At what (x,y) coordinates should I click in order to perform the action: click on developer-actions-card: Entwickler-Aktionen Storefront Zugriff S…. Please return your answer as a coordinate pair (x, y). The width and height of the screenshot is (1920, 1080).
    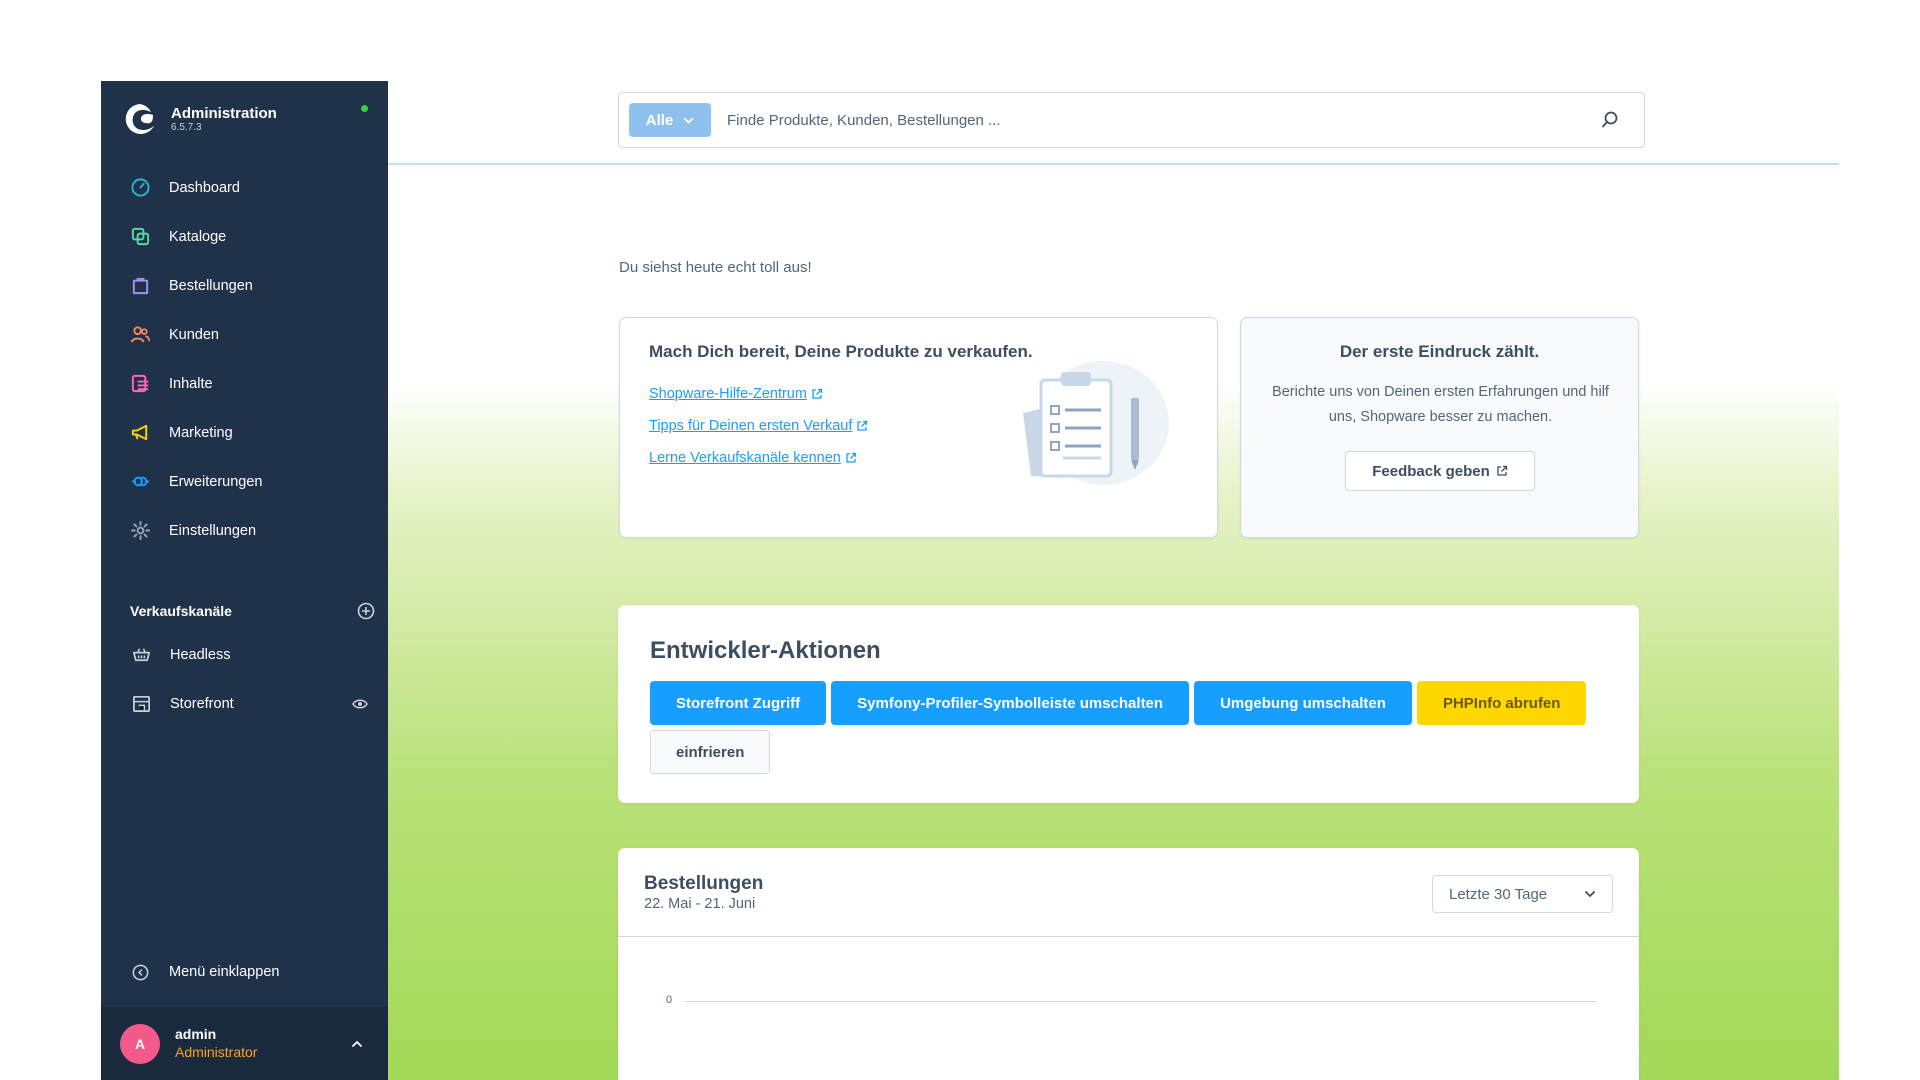
    Looking at the image, I should click on (1128, 704).